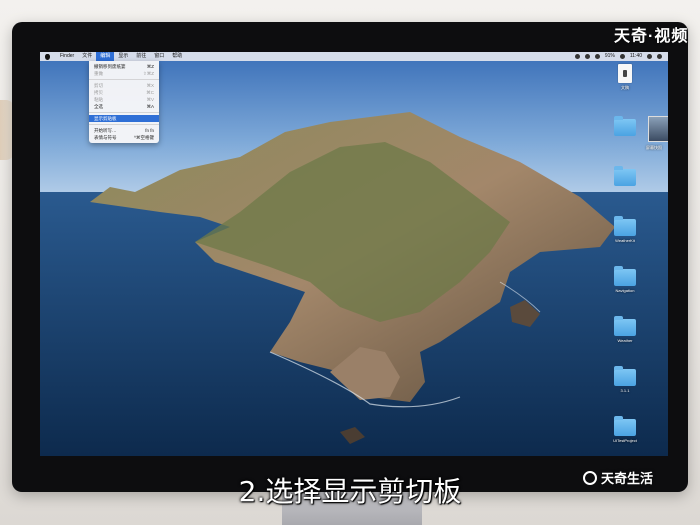 The height and width of the screenshot is (525, 700). I want to click on file-icon, so click(625, 73).